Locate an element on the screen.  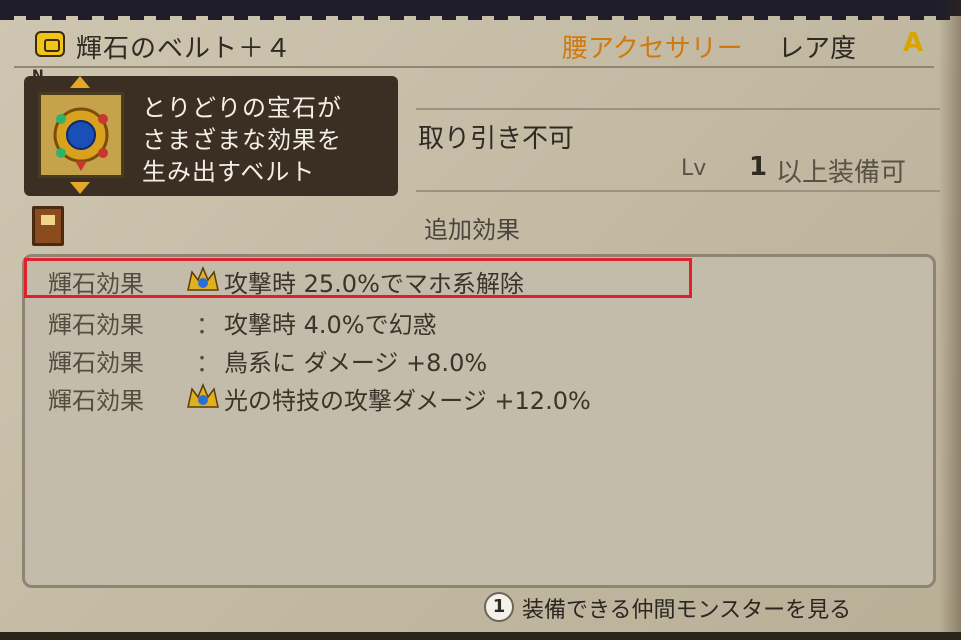
description-line-3: 生み出すベルト is located at coordinates (229, 172).